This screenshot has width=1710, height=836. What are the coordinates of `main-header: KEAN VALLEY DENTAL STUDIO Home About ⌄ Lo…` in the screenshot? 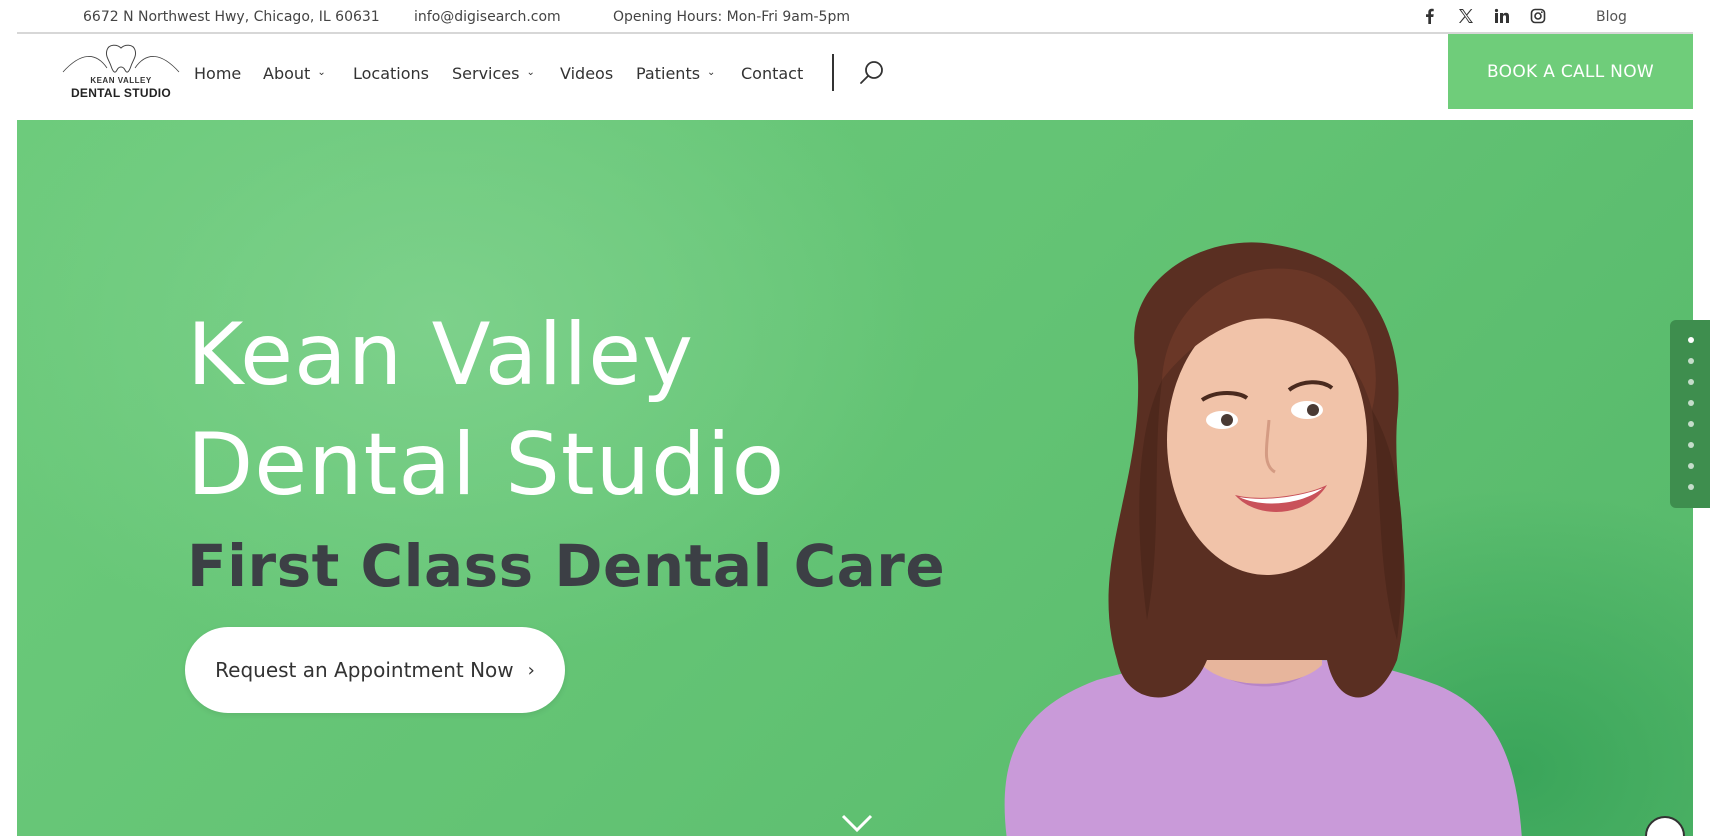 It's located at (855, 77).